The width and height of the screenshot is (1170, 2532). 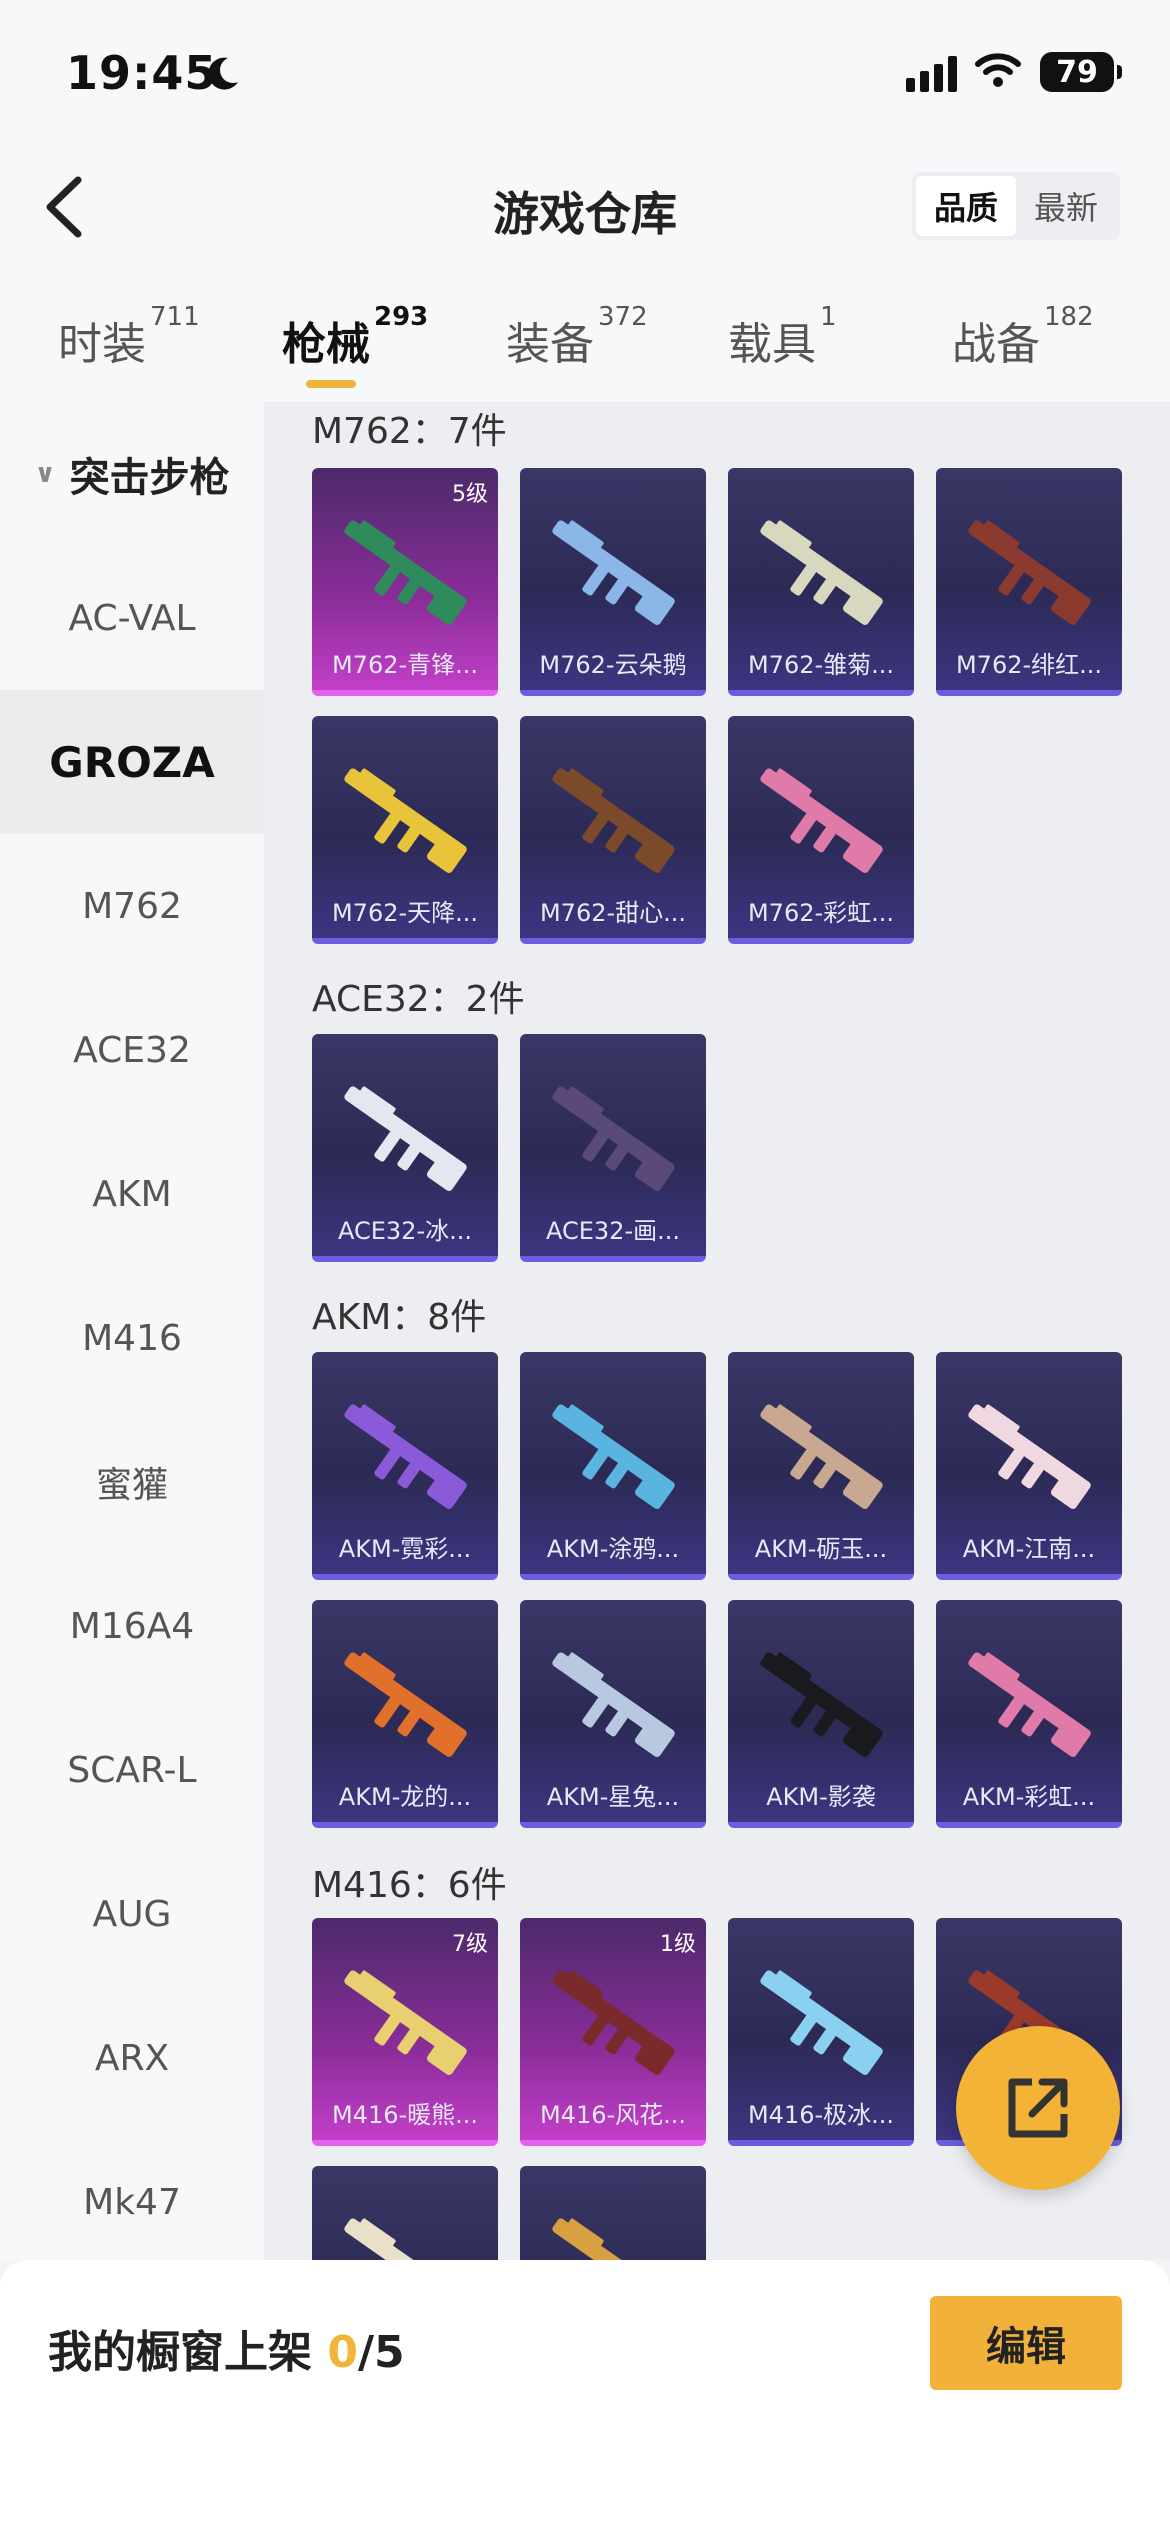 I want to click on bottom-bar: 我的橱窗上架 0/5 编辑, so click(x=585, y=2396).